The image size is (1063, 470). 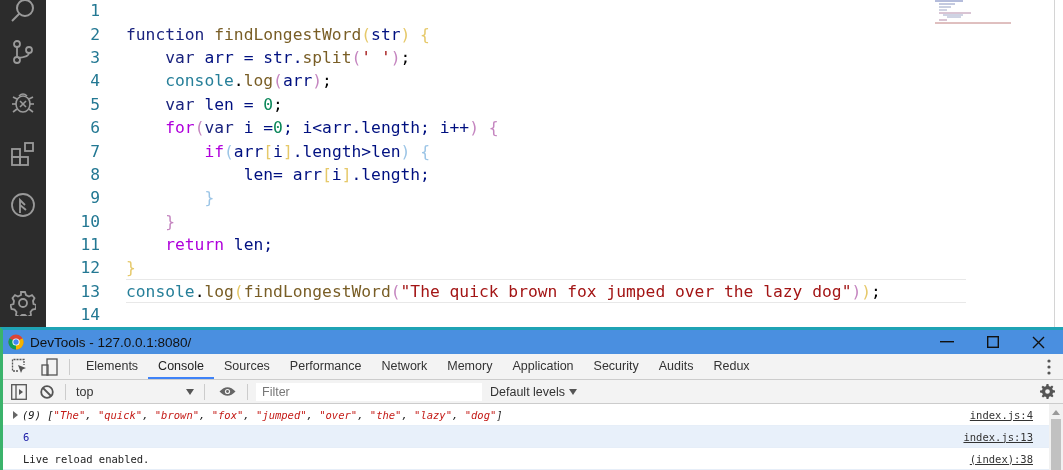 I want to click on line-number: 2, so click(x=94, y=34).